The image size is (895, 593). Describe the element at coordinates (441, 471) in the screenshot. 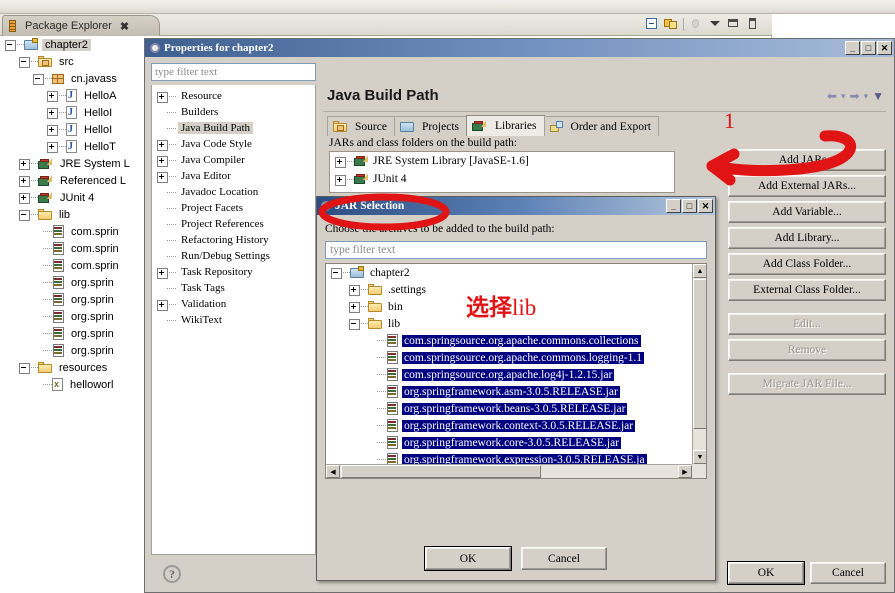

I see `horizontal-scroll-thumb` at that location.